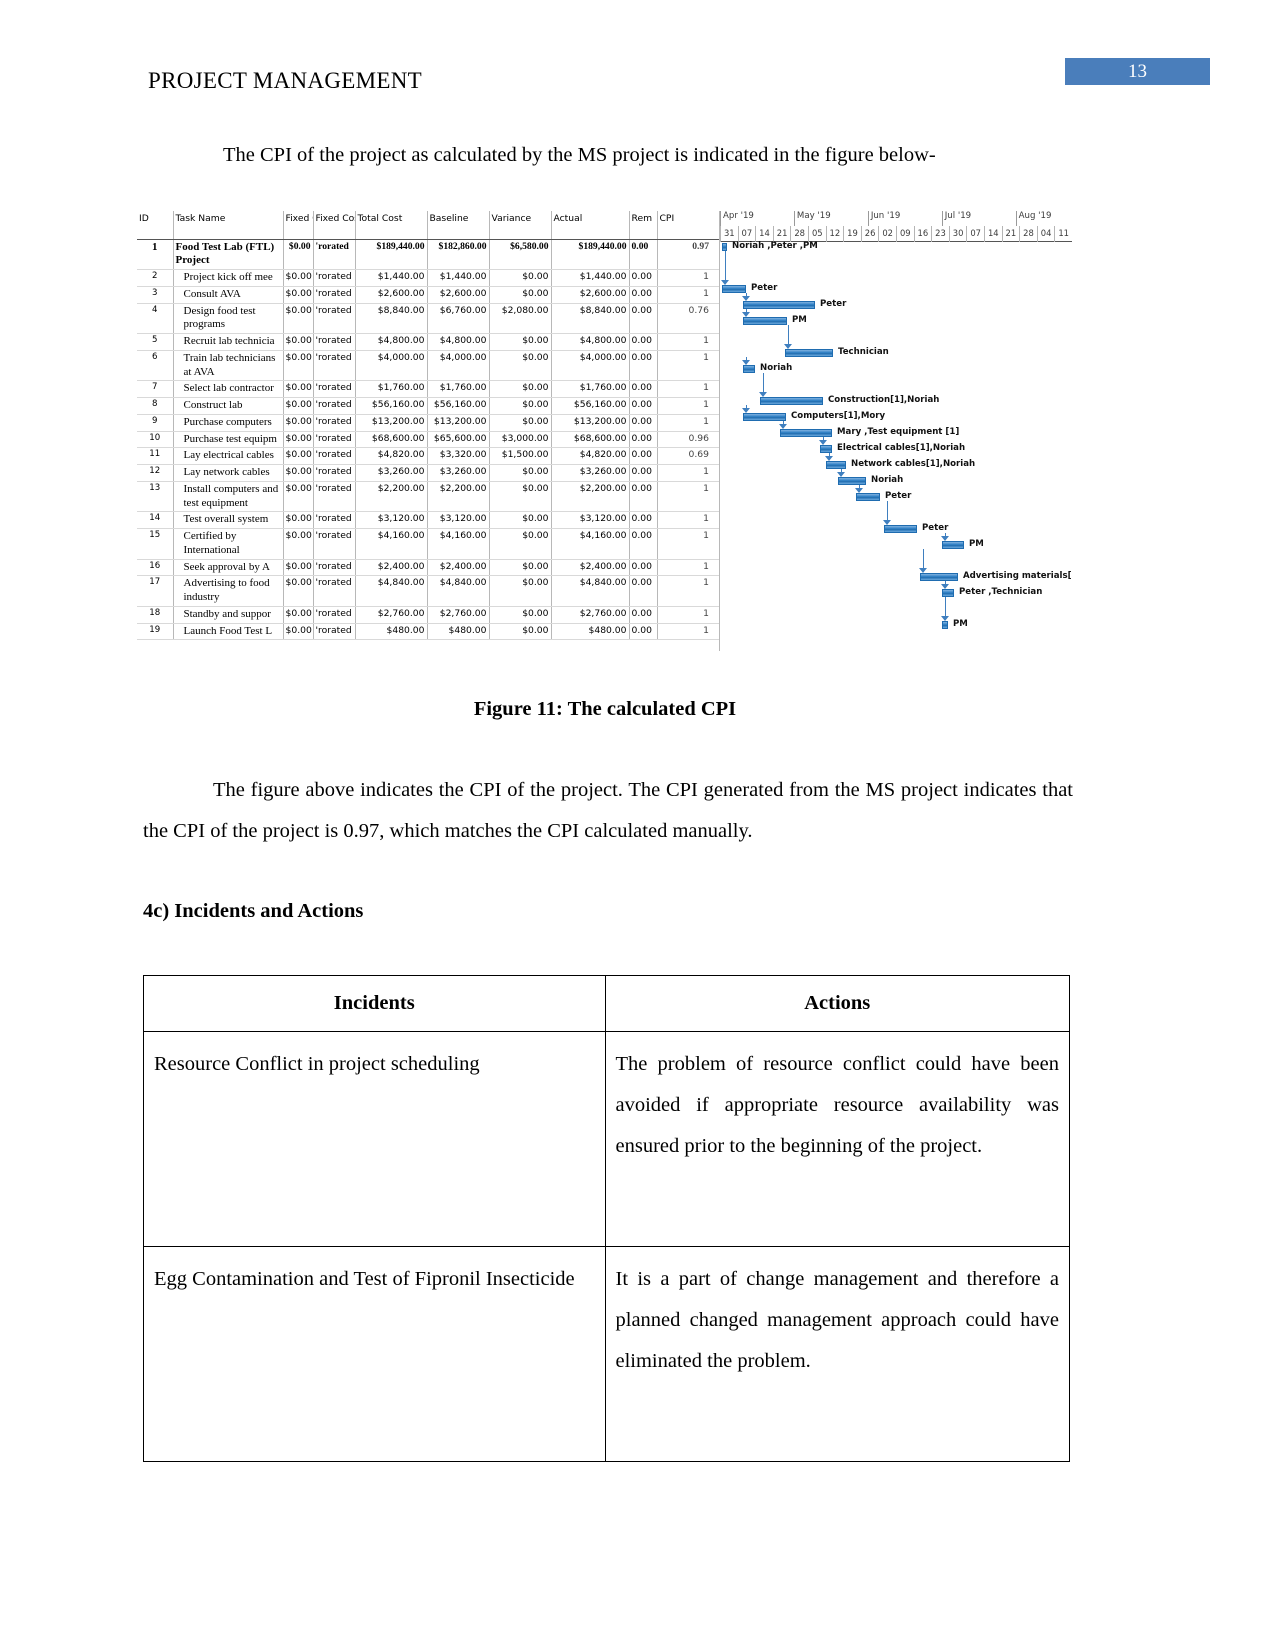  I want to click on cell-actual: $4,800.00, so click(589, 342).